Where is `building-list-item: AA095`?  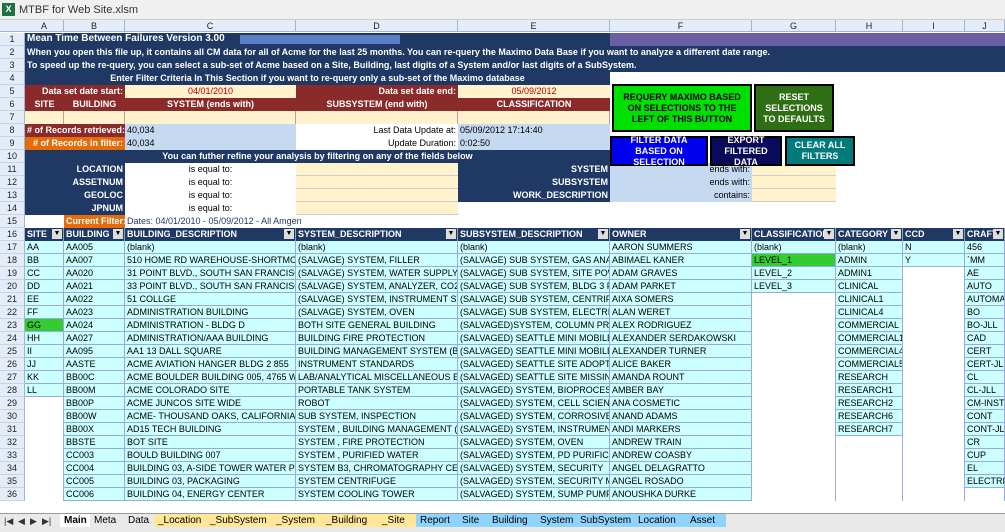
building-list-item: AA095 is located at coordinates (94, 351).